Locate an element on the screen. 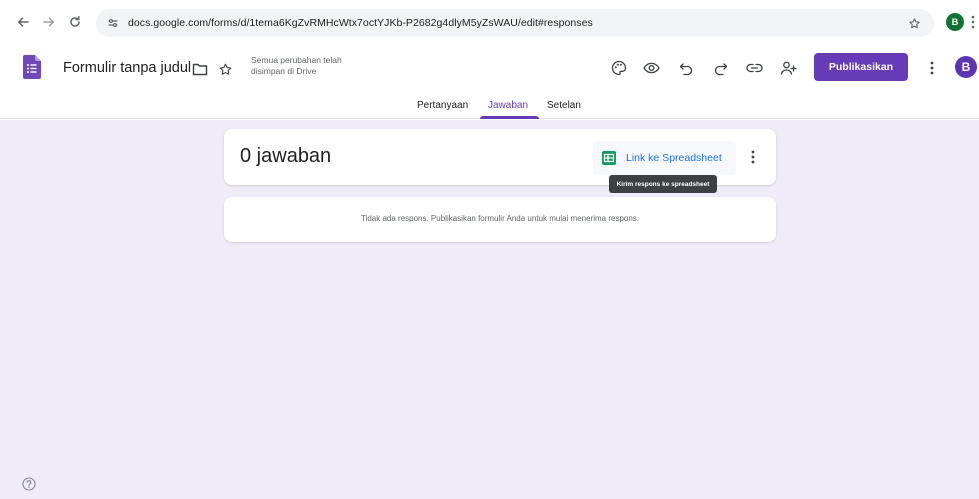 The width and height of the screenshot is (979, 499). sheets-icon is located at coordinates (609, 158).